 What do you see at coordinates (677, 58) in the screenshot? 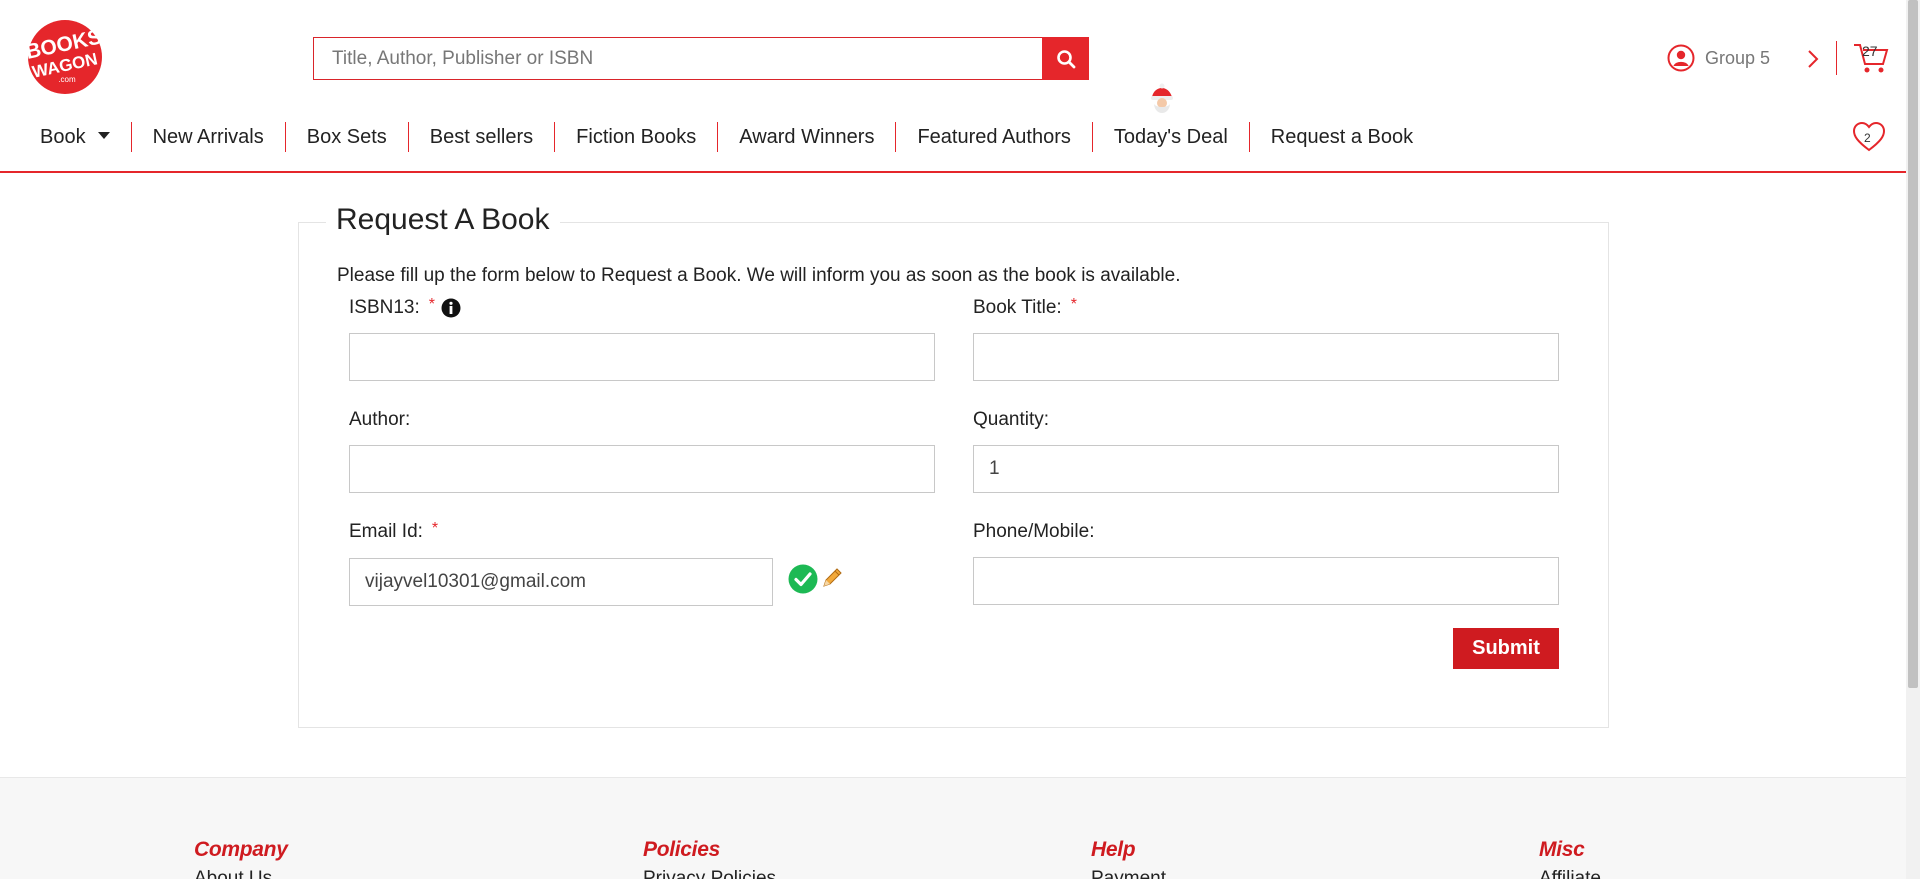
I see `search-input` at bounding box center [677, 58].